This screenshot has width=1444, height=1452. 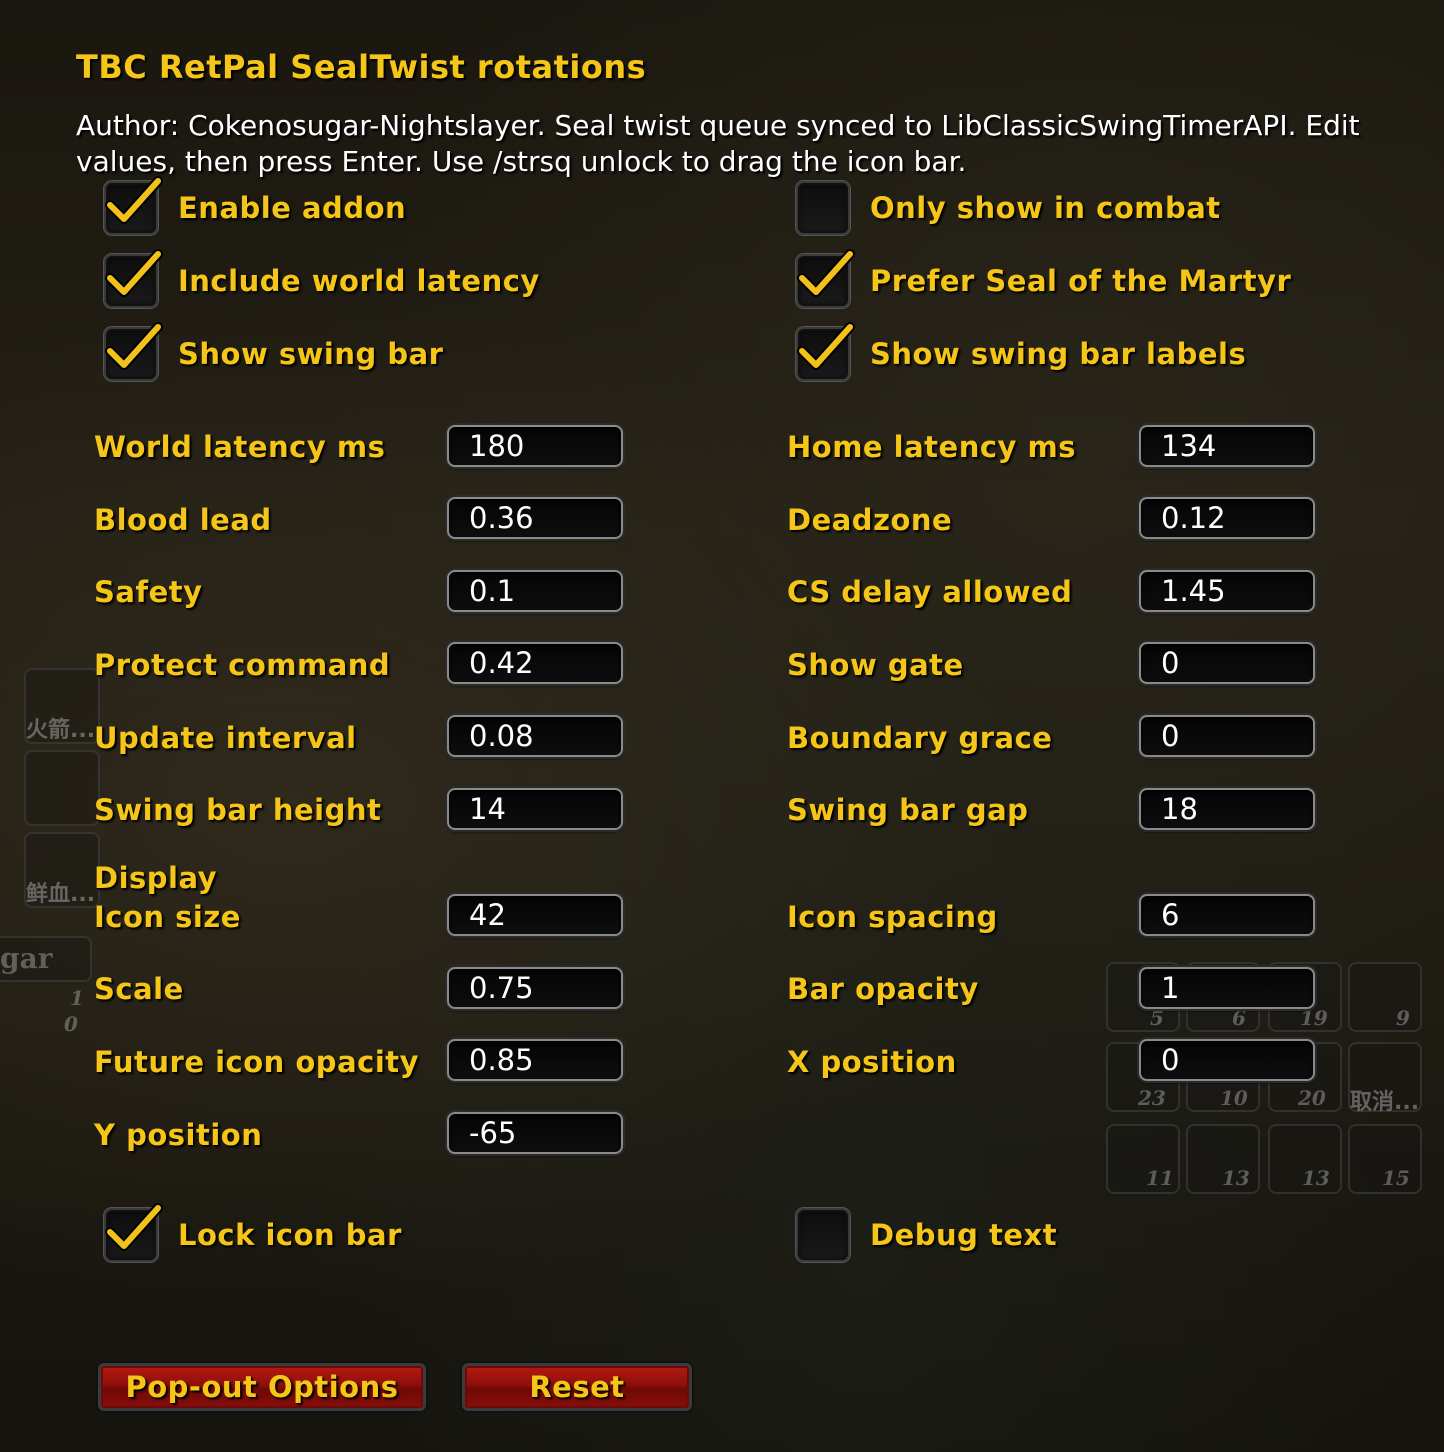 I want to click on safety-input, so click(x=535, y=591).